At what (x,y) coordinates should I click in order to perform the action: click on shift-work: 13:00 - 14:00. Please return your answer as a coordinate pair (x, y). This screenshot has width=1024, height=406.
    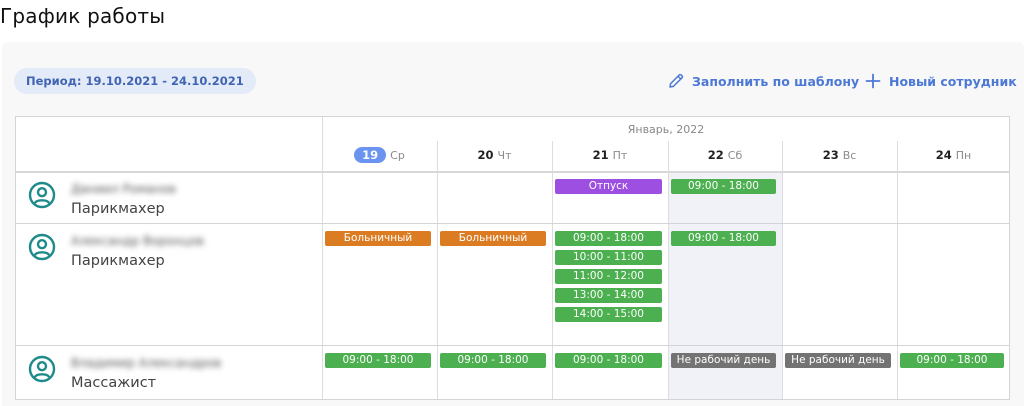
    Looking at the image, I should click on (608, 295).